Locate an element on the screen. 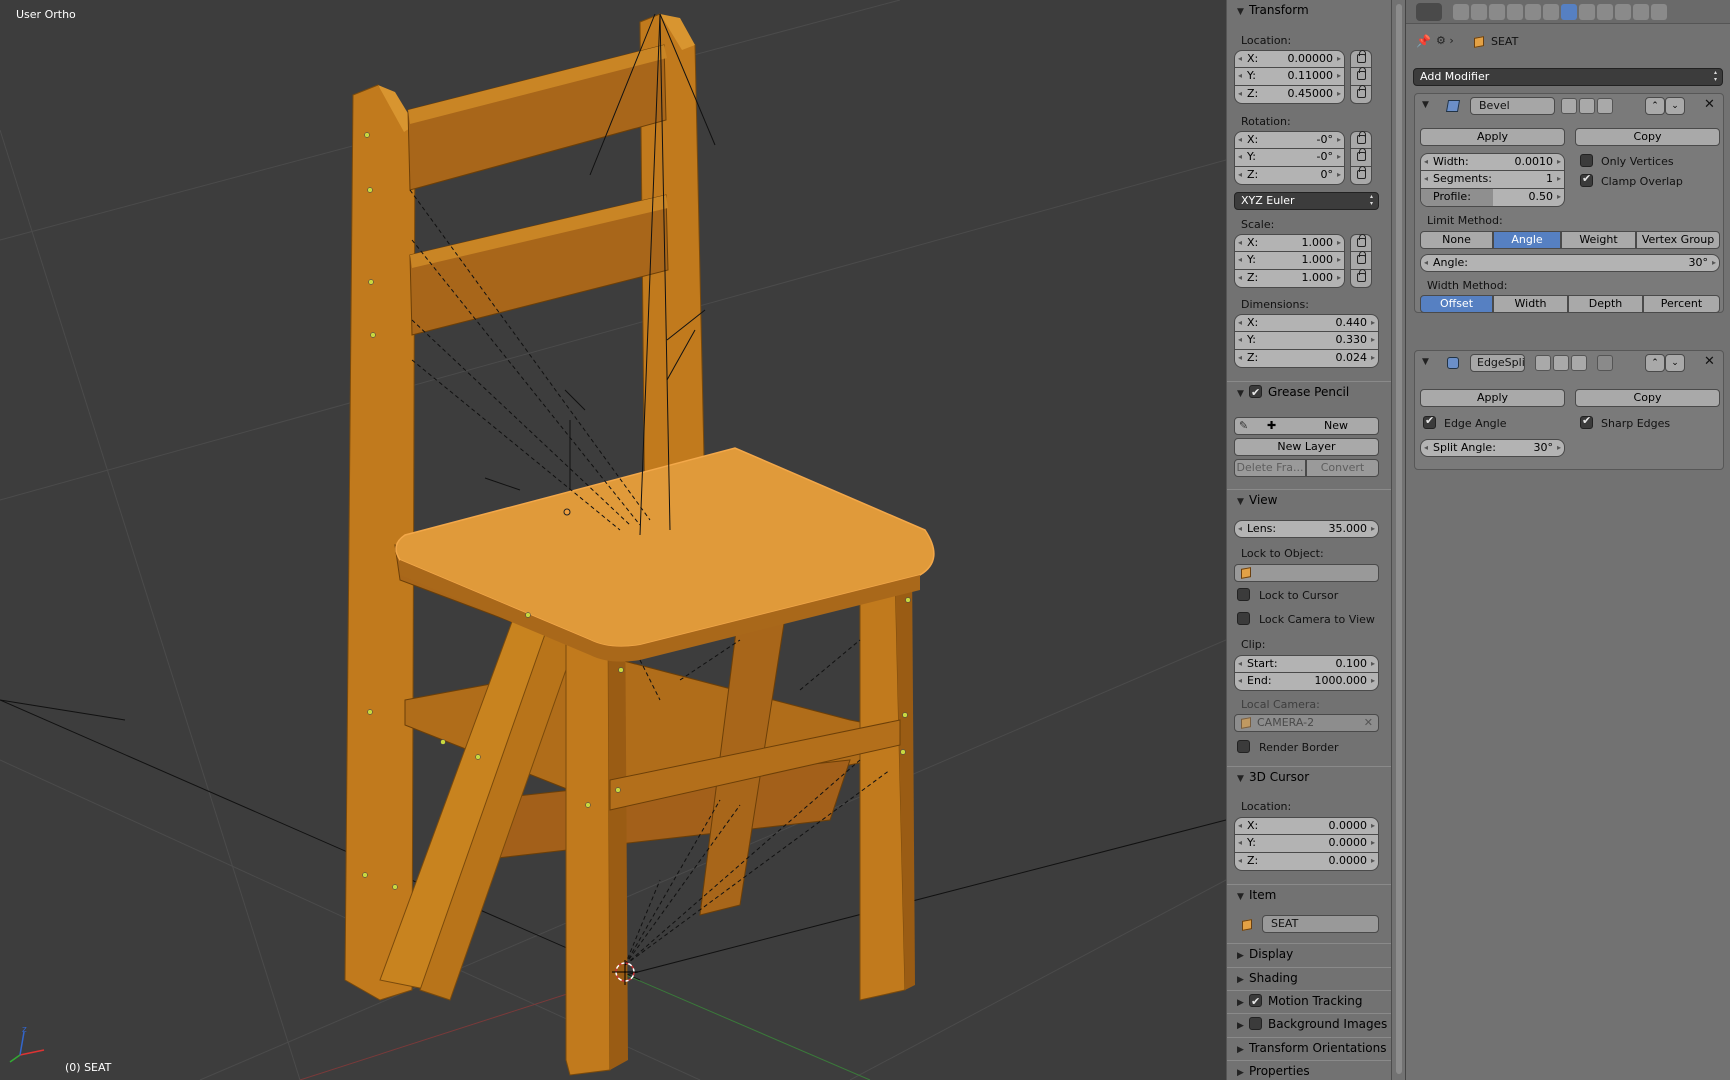 Image resolution: width=1730 pixels, height=1080 pixels. item-name-field: SEAT is located at coordinates (1320, 924).